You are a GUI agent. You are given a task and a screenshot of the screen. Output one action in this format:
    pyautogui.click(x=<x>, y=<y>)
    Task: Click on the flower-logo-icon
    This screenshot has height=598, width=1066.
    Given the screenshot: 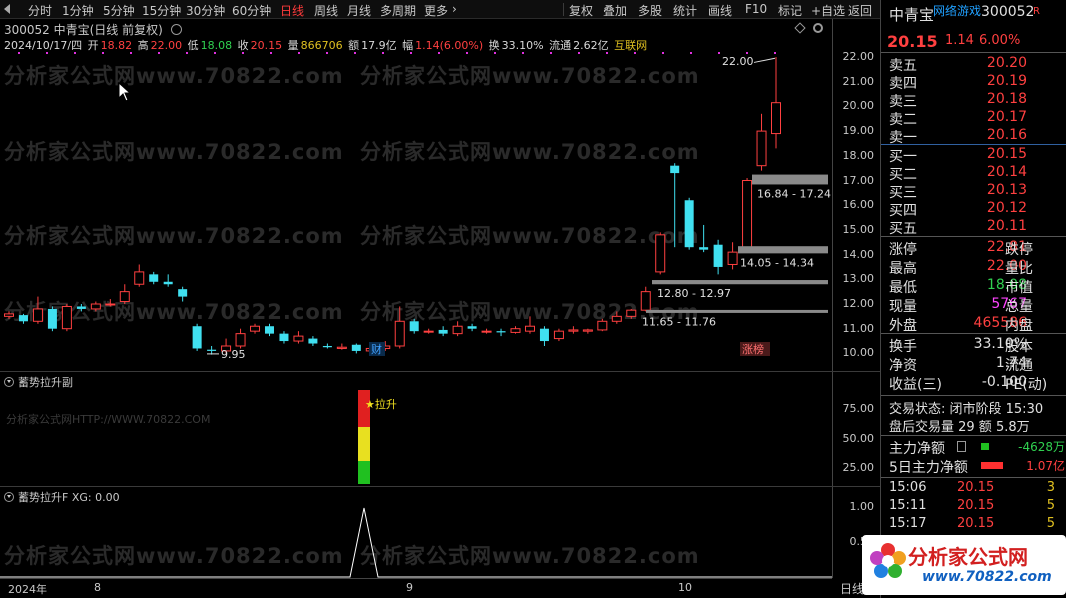 What is the action you would take?
    pyautogui.click(x=888, y=560)
    